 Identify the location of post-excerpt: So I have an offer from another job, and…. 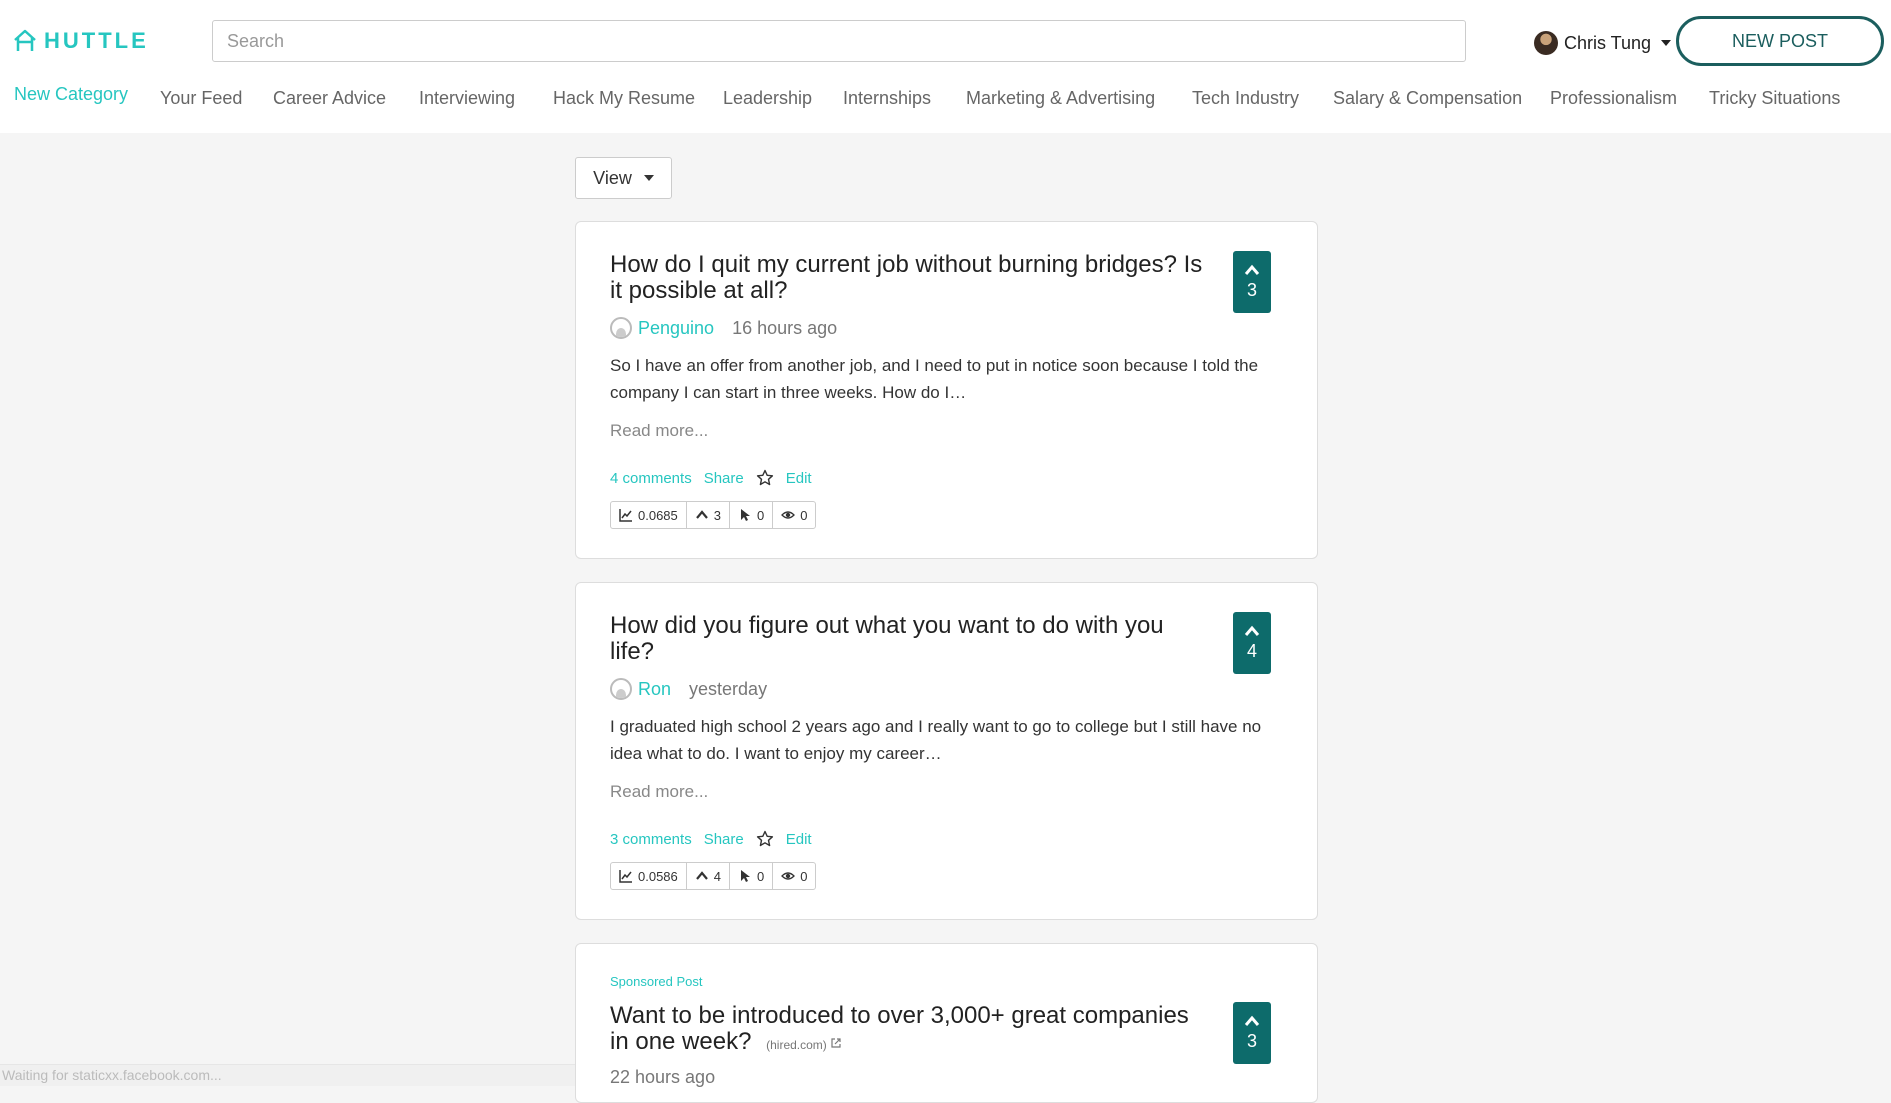
(950, 379).